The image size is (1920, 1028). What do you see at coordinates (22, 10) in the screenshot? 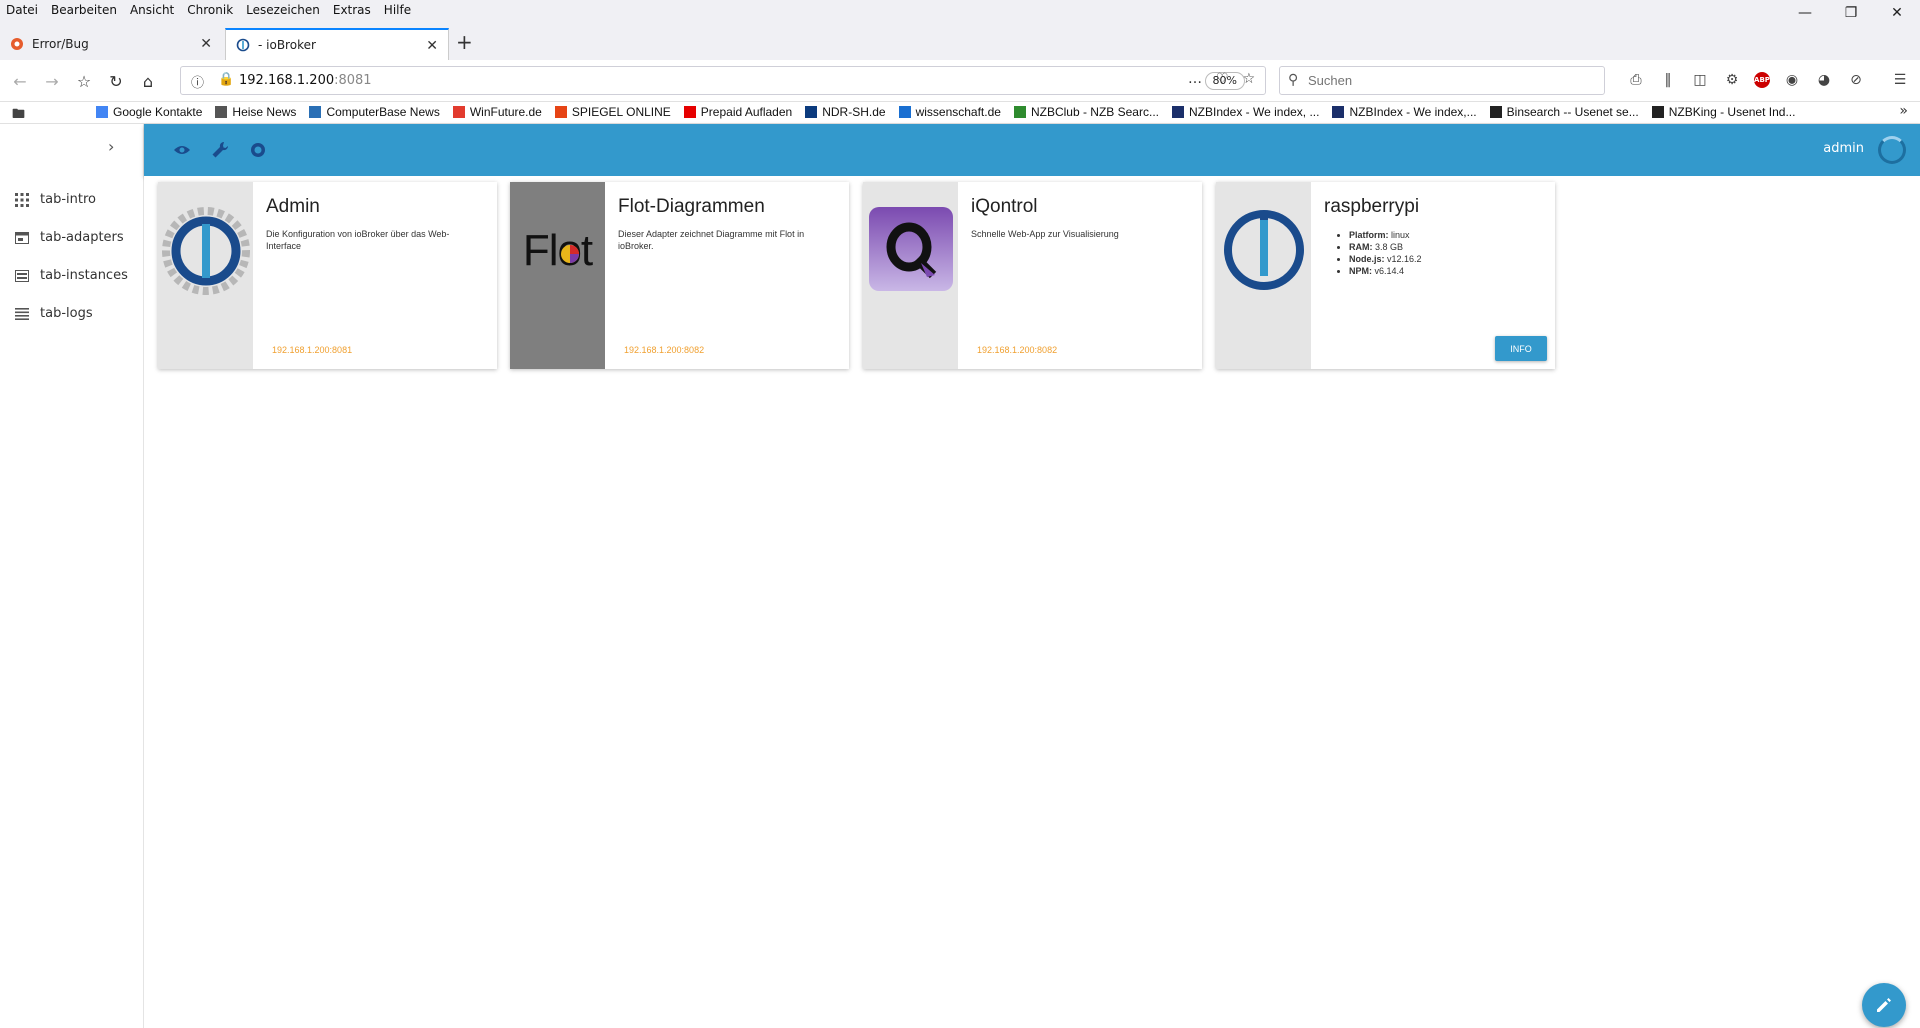
I see `menu-datei: Datei` at bounding box center [22, 10].